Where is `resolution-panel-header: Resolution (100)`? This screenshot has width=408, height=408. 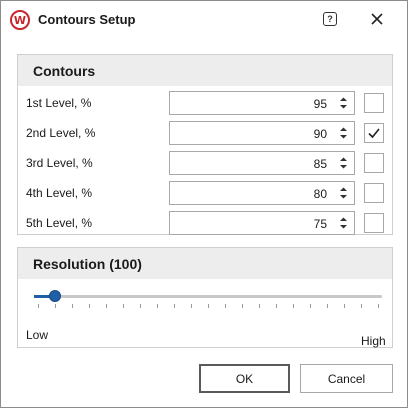
resolution-panel-header: Resolution (100) is located at coordinates (205, 263).